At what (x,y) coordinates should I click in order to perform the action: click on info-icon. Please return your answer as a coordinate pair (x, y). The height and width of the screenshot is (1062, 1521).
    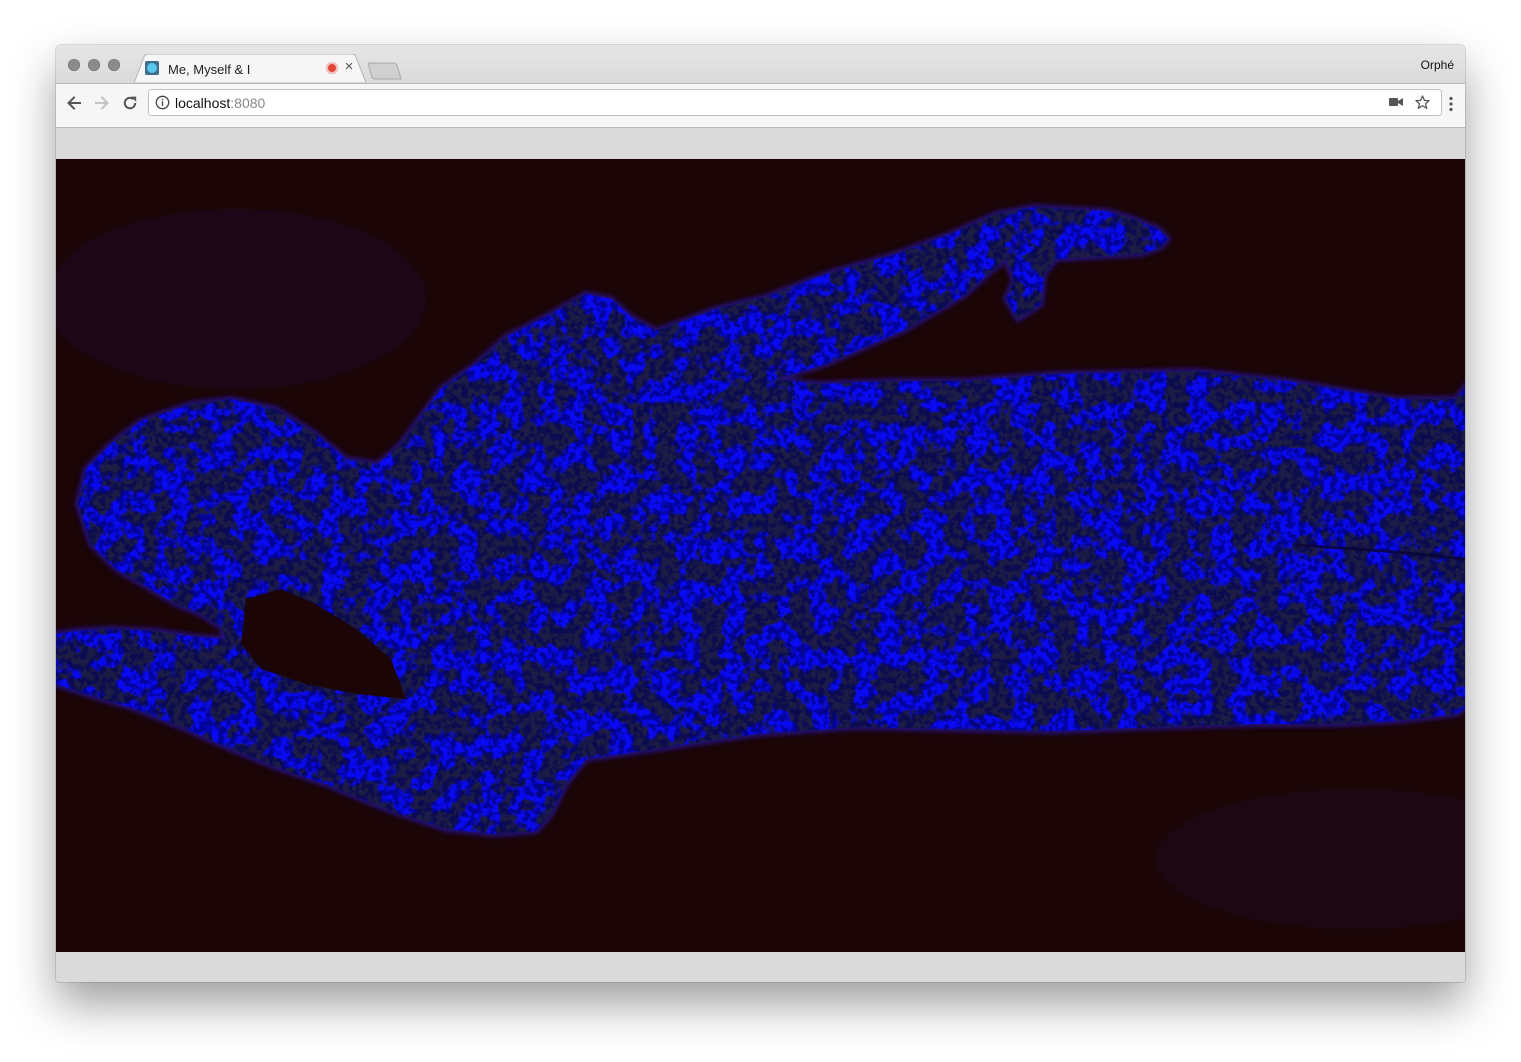
    Looking at the image, I should click on (162, 102).